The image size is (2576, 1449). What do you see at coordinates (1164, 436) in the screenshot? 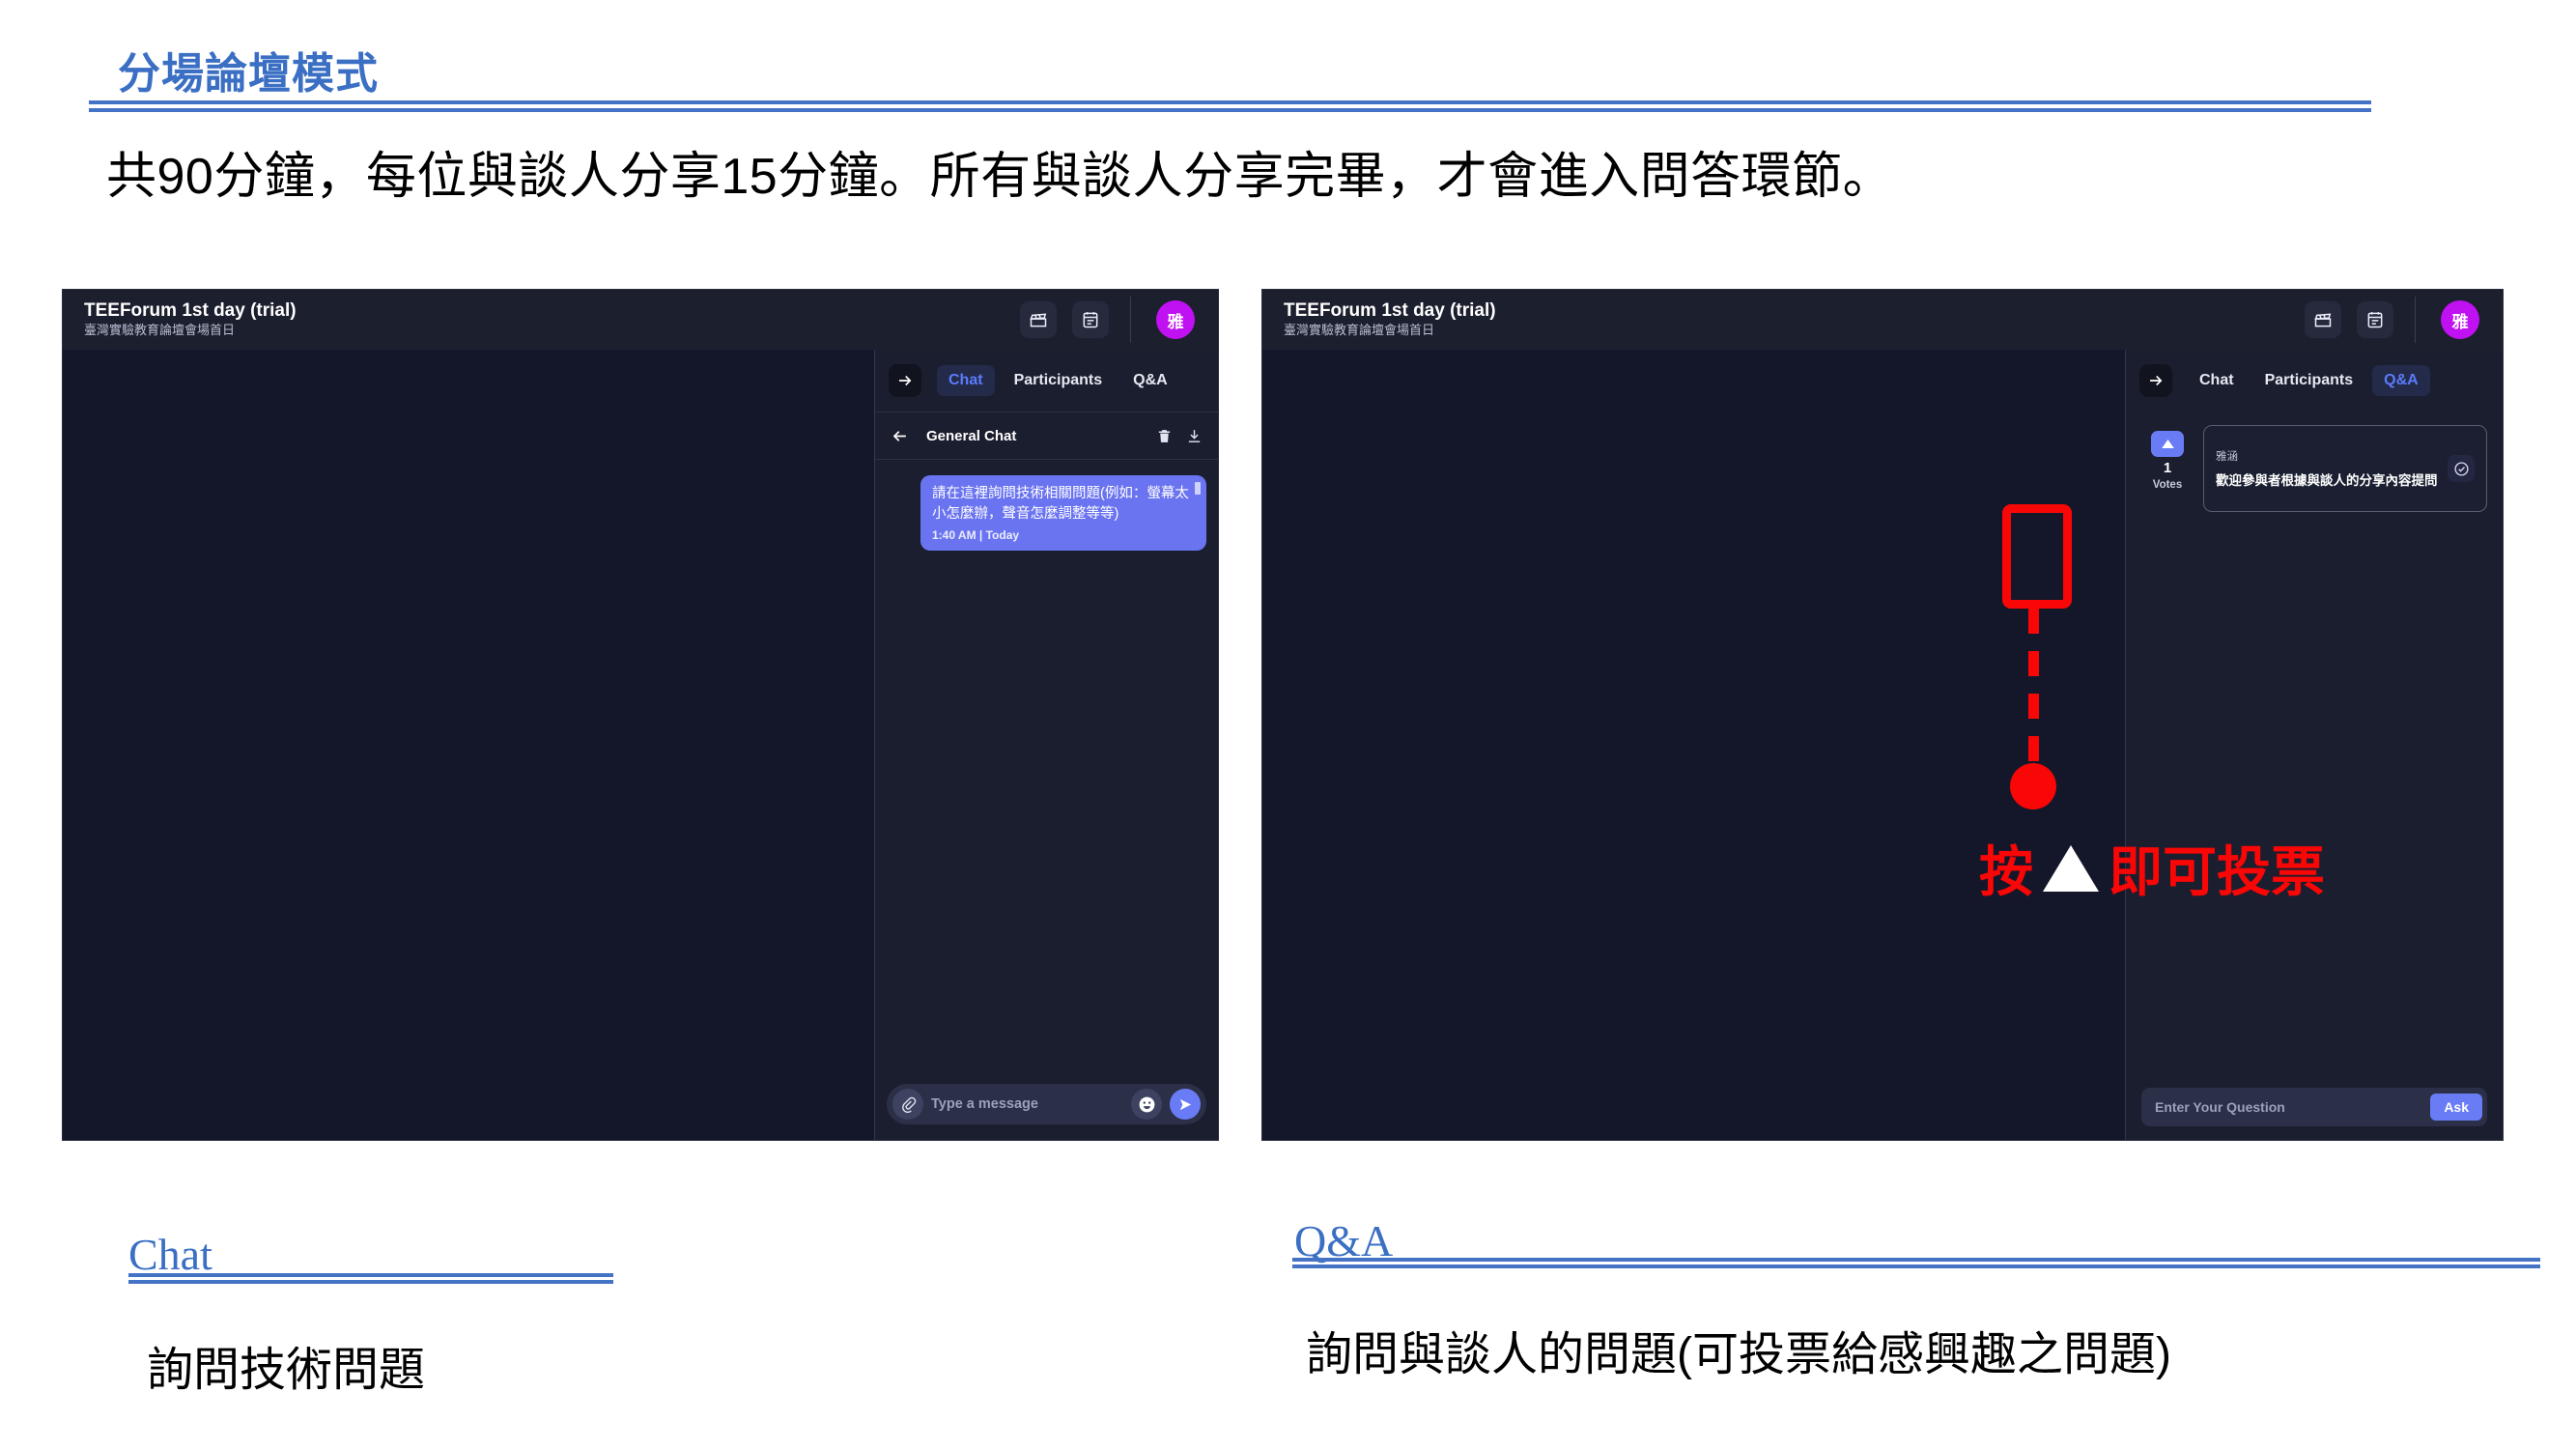
I see `delete-icon` at bounding box center [1164, 436].